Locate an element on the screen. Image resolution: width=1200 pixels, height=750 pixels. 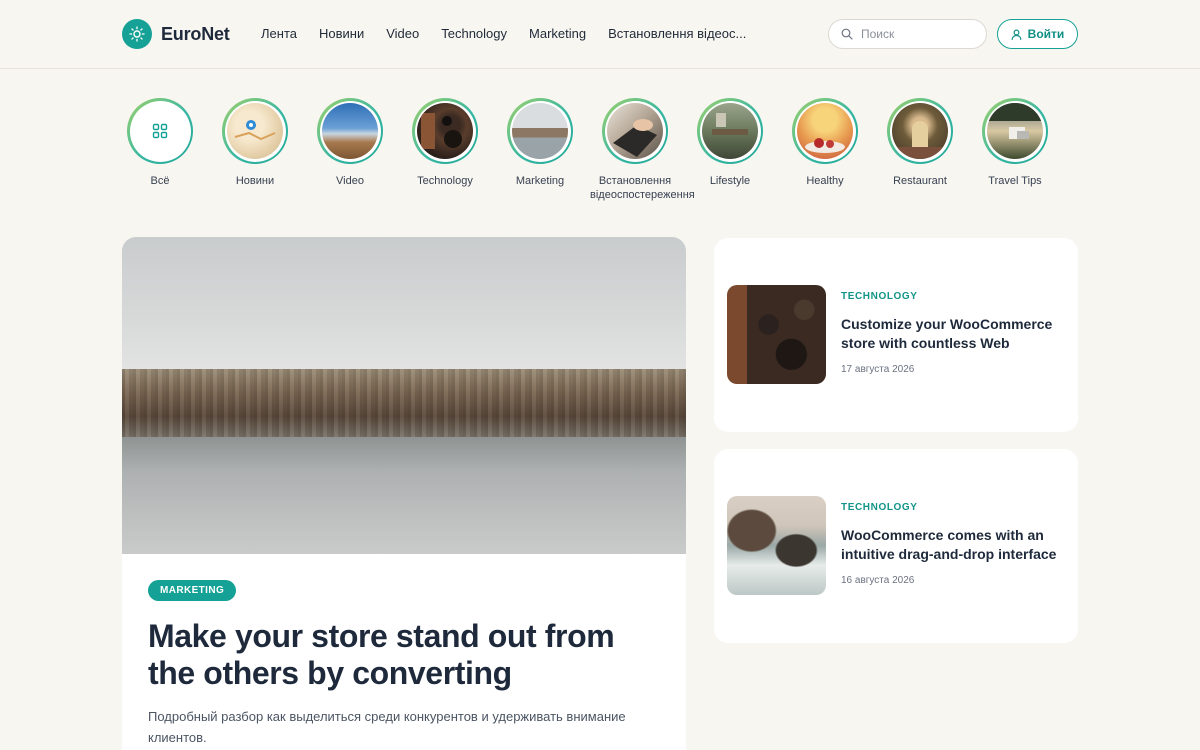
login-button: Войти is located at coordinates (1037, 34).